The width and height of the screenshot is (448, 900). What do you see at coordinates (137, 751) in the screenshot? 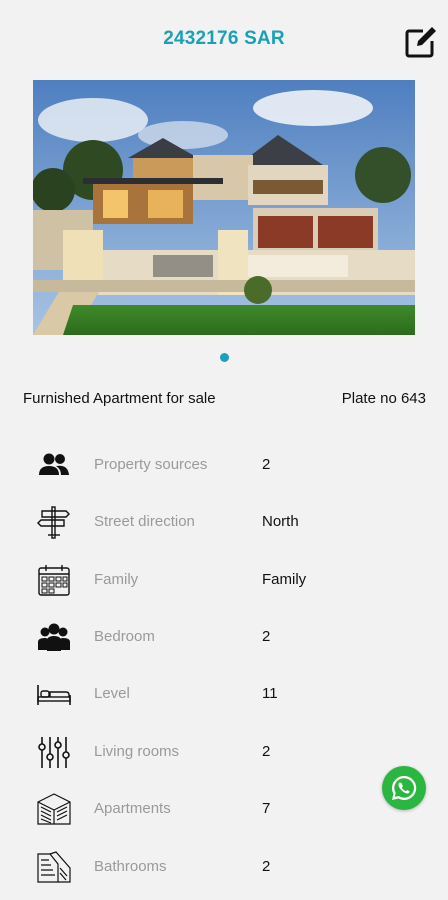
I see `detail-label: Living rooms` at bounding box center [137, 751].